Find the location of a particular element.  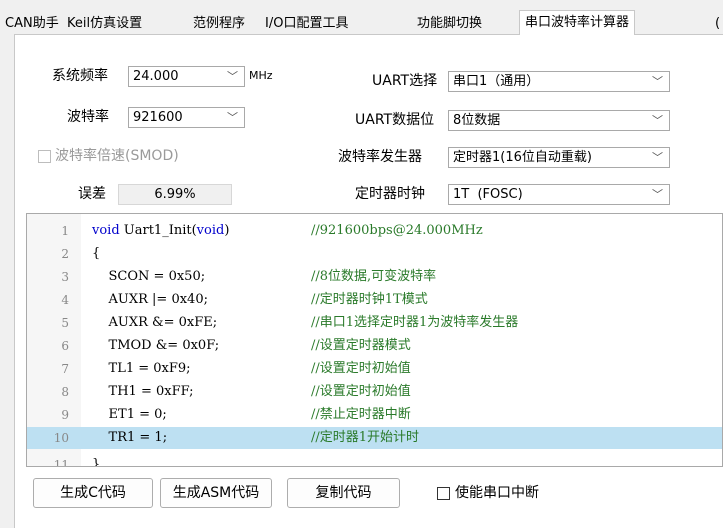

line-number: 6 is located at coordinates (65, 346).